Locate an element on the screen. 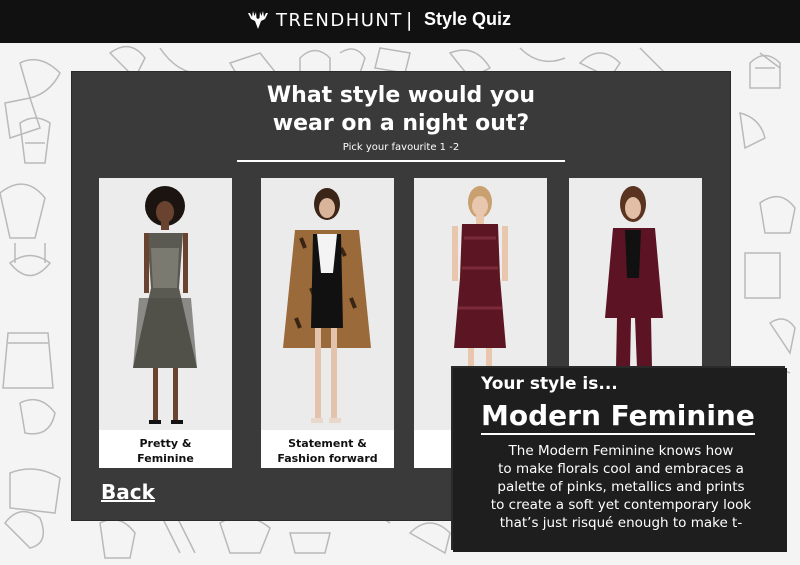 The image size is (800, 565). style-option-pretty-feminine: Pretty & Feminine is located at coordinates (165, 323).